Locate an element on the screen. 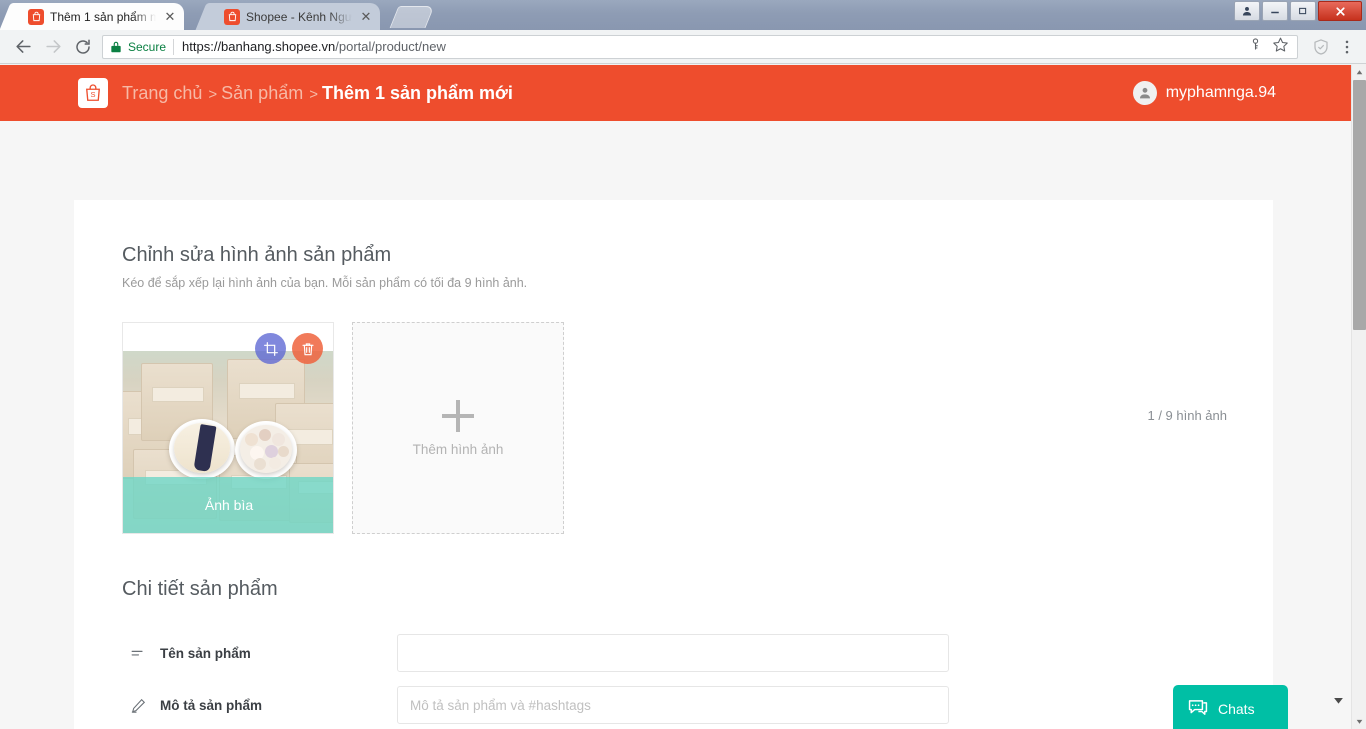 This screenshot has height=729, width=1366. caret-down-icon is located at coordinates (1338, 703).